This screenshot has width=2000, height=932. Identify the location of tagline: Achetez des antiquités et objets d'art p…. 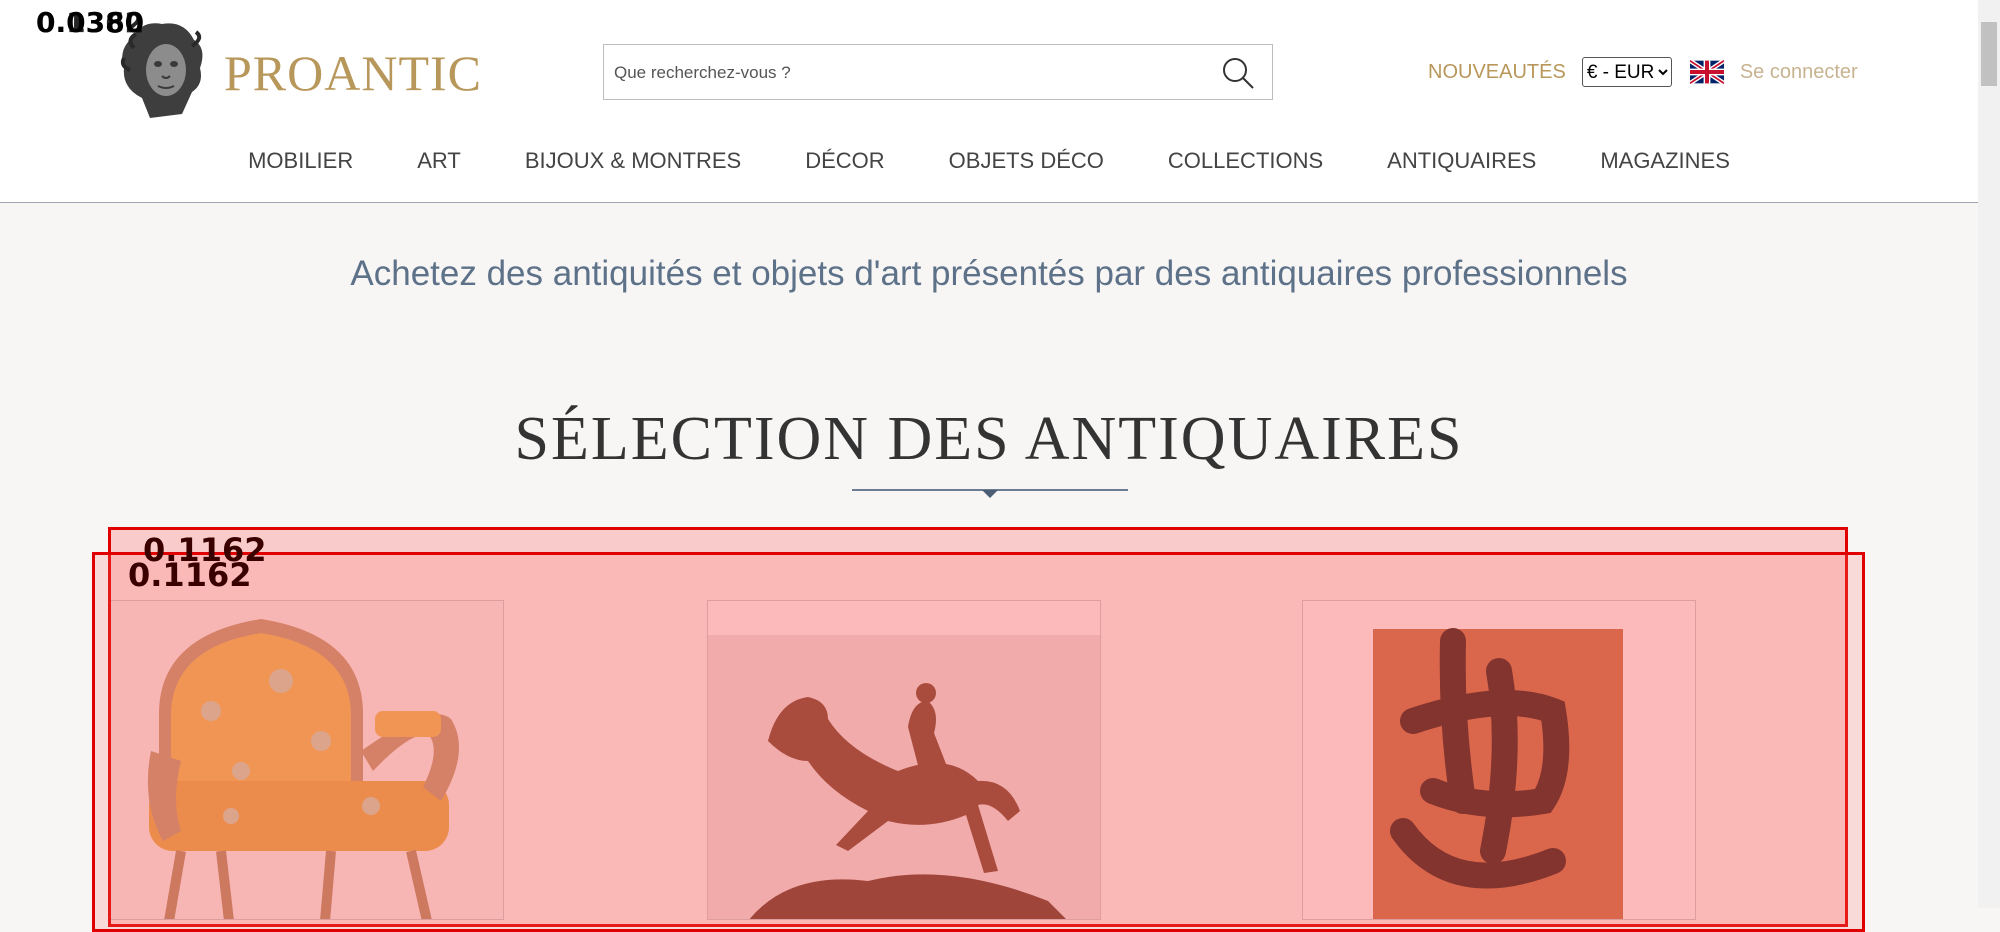
(989, 273).